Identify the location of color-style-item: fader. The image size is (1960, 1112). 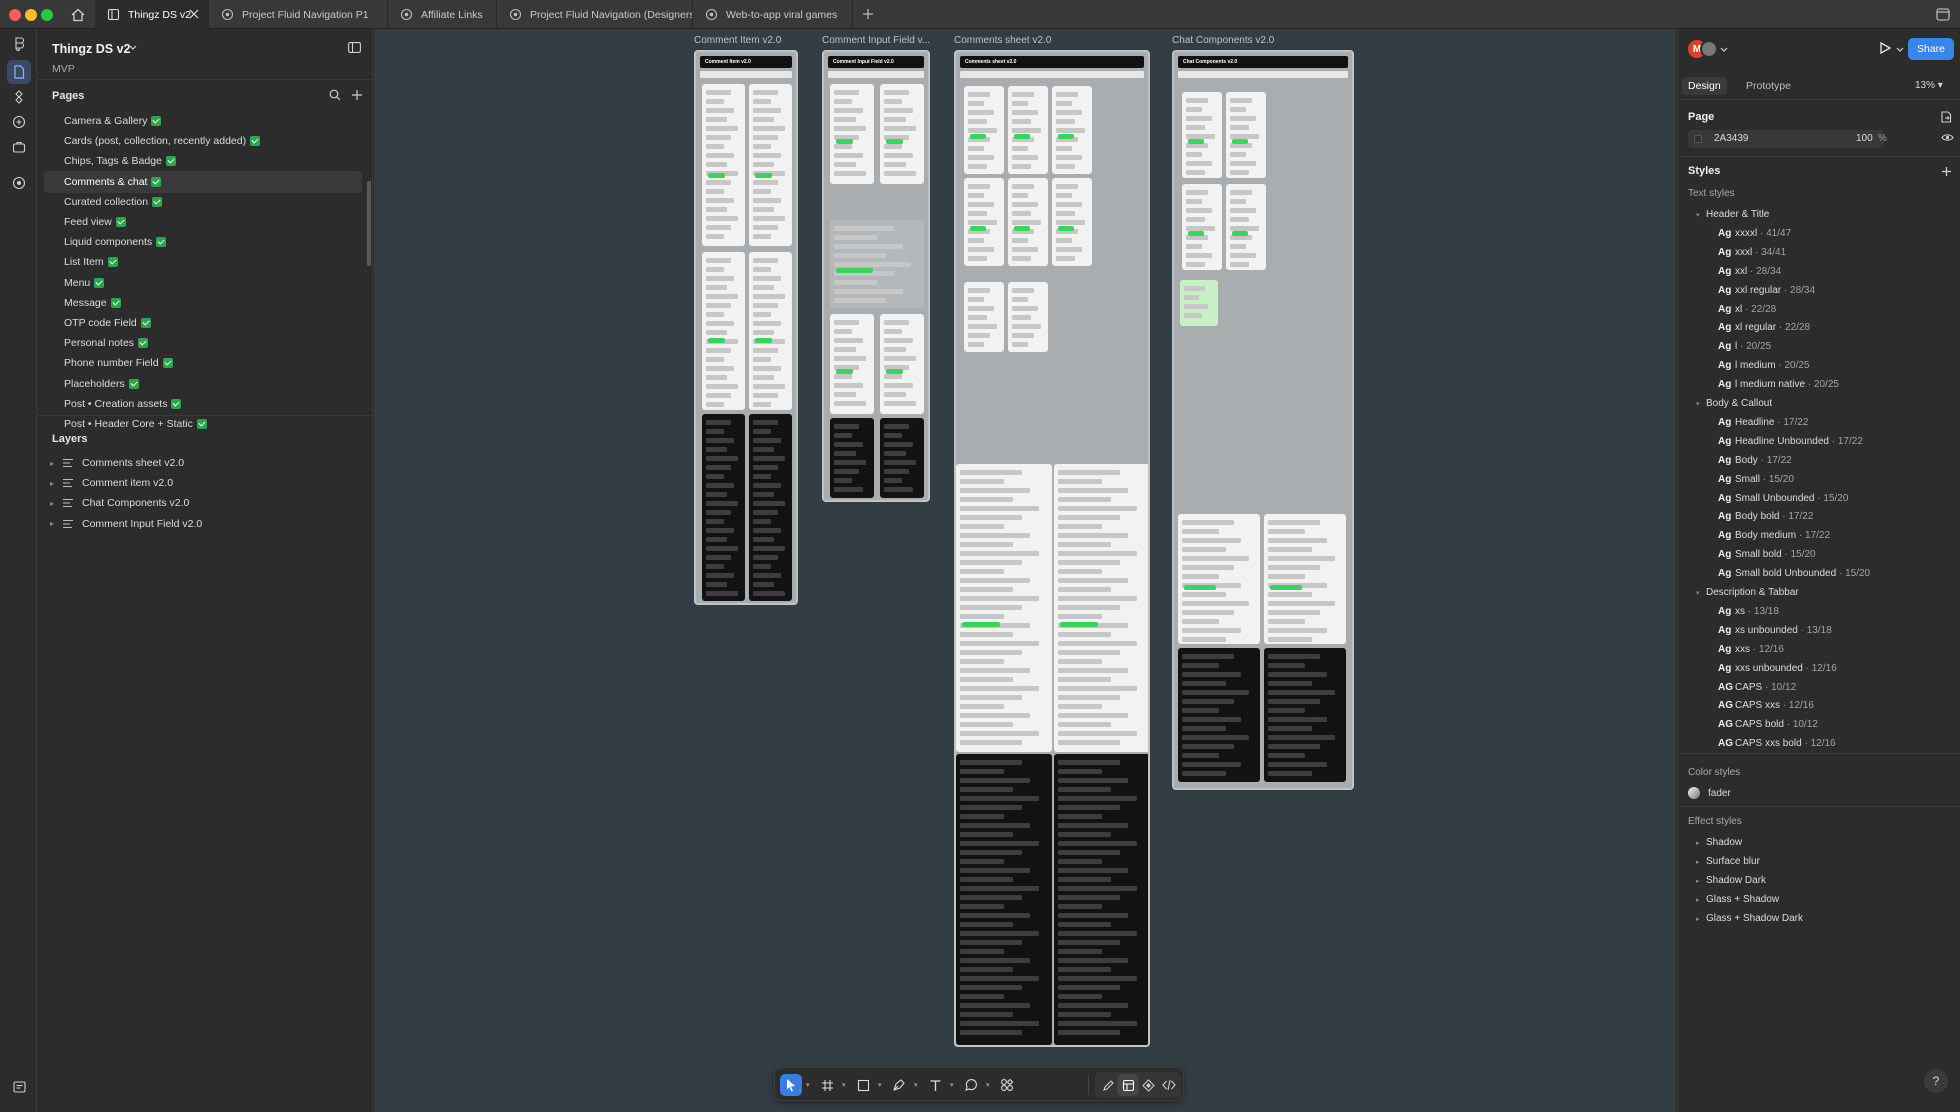
(1709, 793).